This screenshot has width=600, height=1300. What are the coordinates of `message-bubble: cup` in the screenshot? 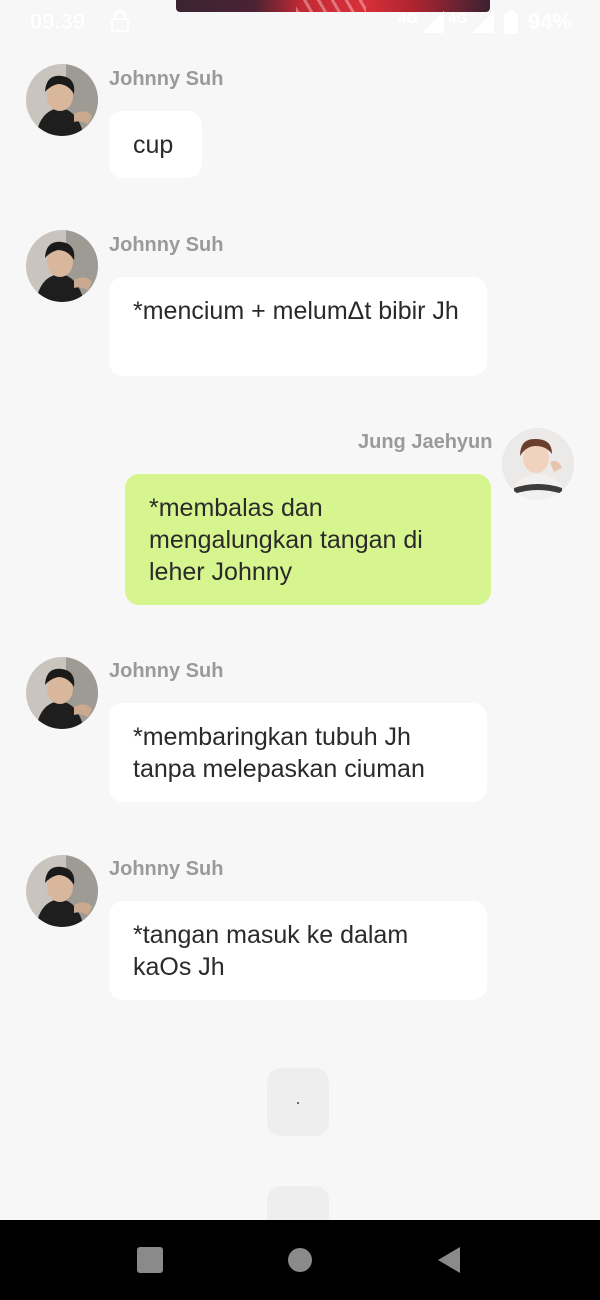 It's located at (155, 144).